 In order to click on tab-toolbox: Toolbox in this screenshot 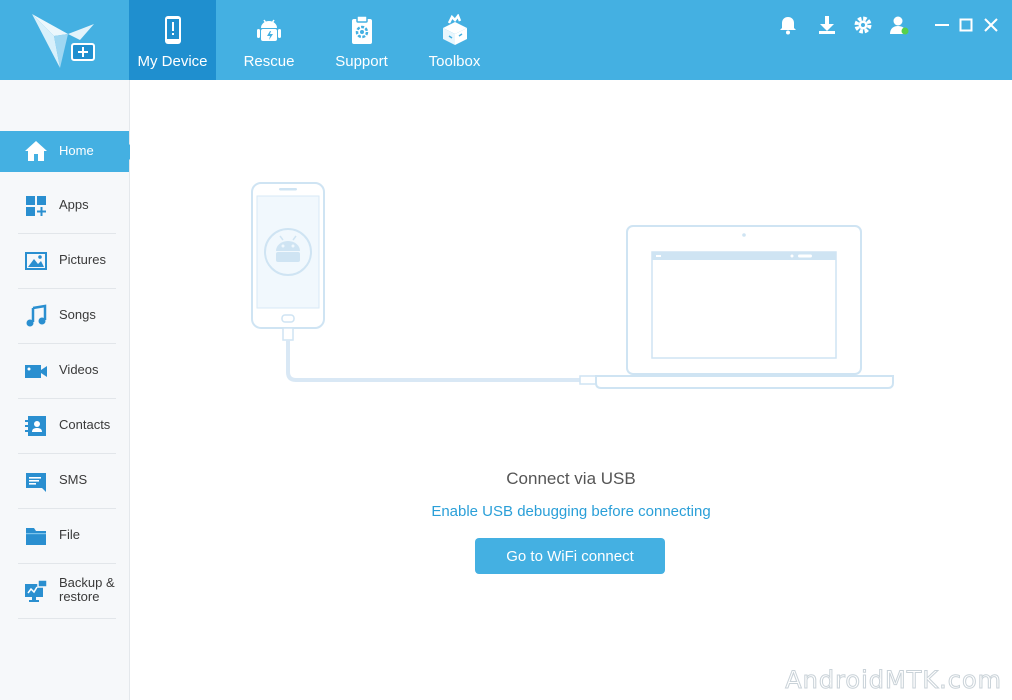, I will do `click(454, 40)`.